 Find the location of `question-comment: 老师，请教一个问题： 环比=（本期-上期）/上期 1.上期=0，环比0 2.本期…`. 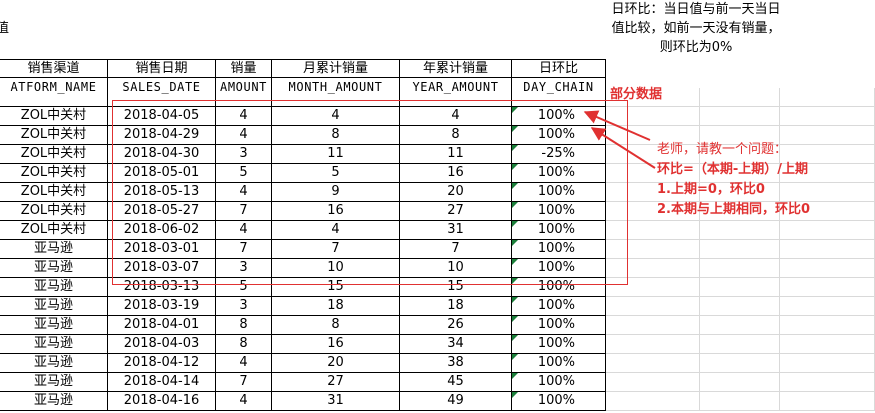

question-comment: 老师，请教一个问题： 环比=（本期-上期）/上期 1.上期=0，环比0 2.本期… is located at coordinates (733, 180).